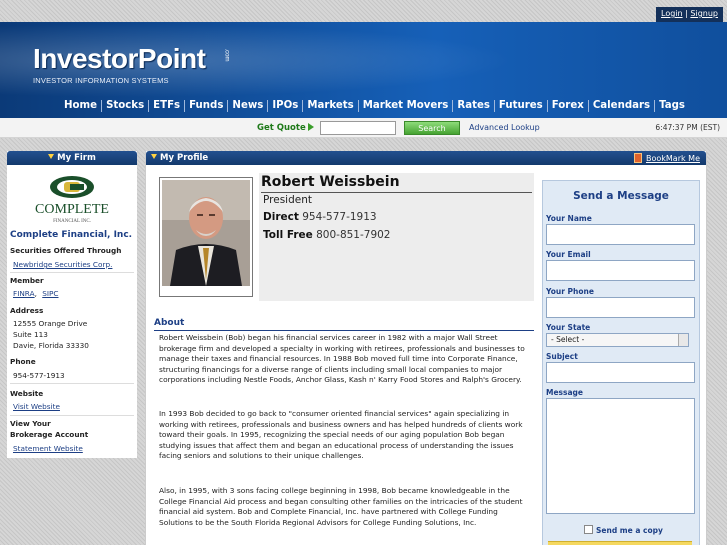  I want to click on firm-phone: 954-577-1913, so click(39, 375).